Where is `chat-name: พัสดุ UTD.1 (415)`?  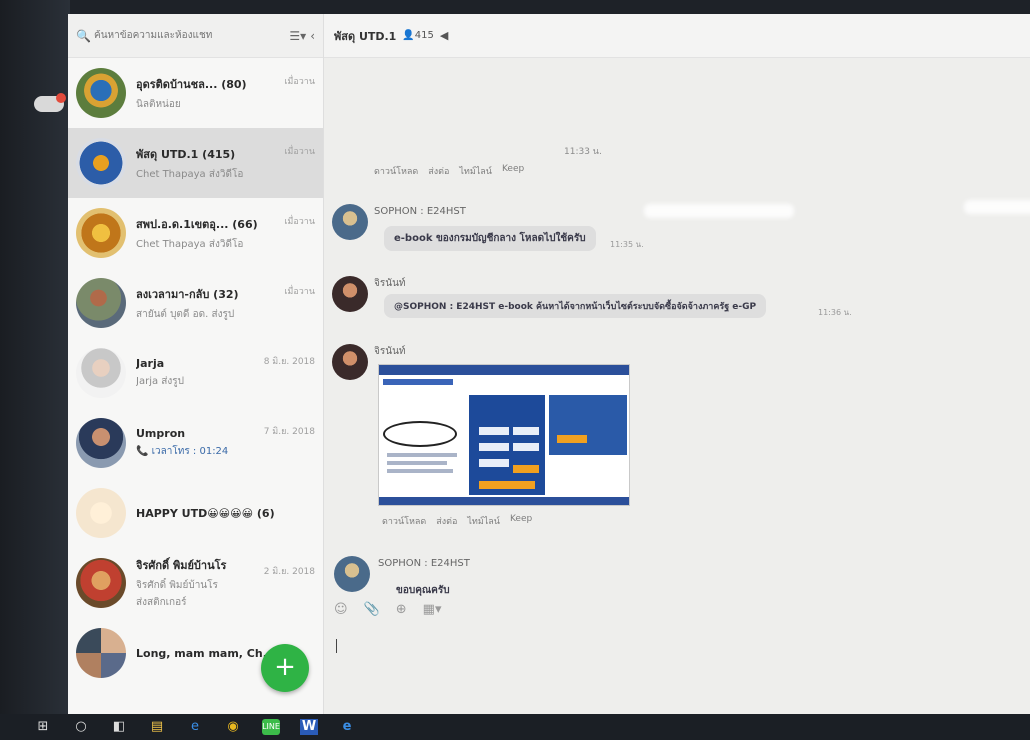
chat-name: พัสดุ UTD.1 (415) is located at coordinates (186, 154).